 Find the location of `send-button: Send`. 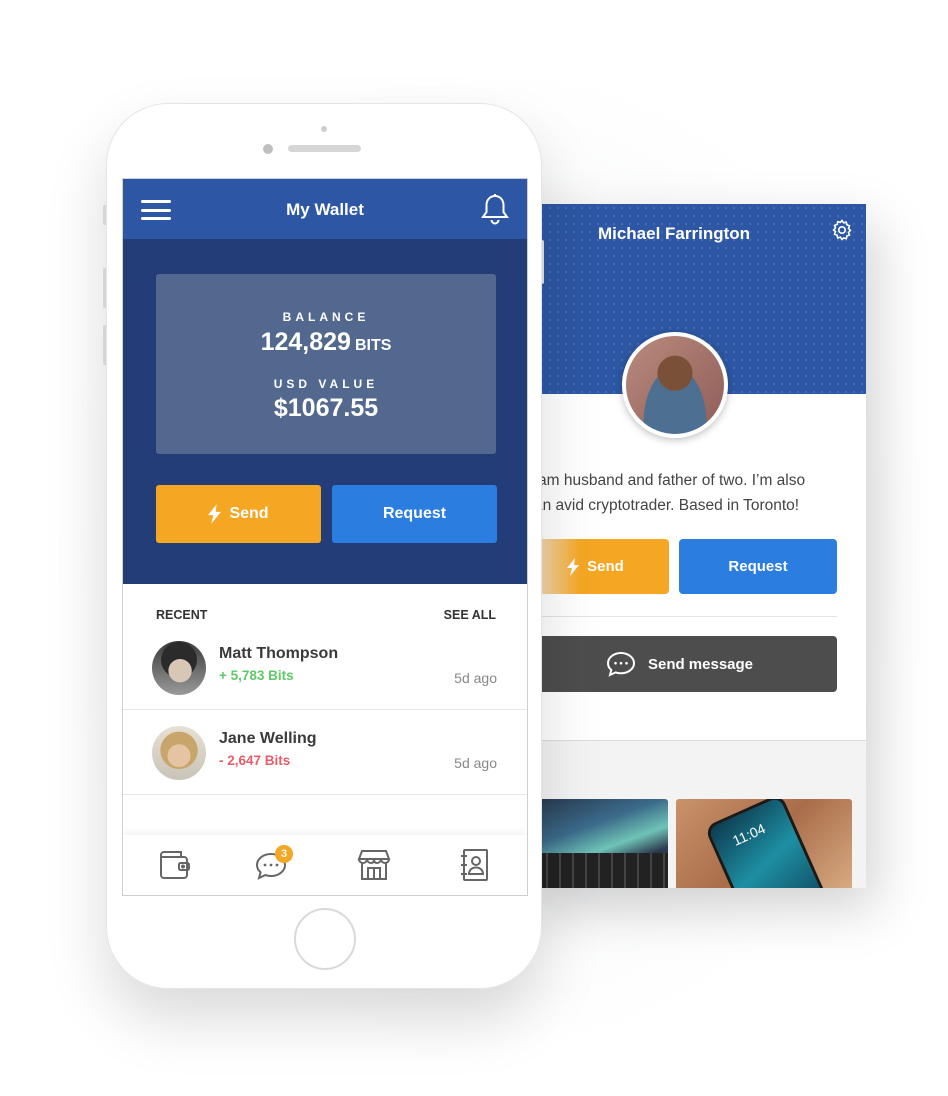

send-button: Send is located at coordinates (238, 514).